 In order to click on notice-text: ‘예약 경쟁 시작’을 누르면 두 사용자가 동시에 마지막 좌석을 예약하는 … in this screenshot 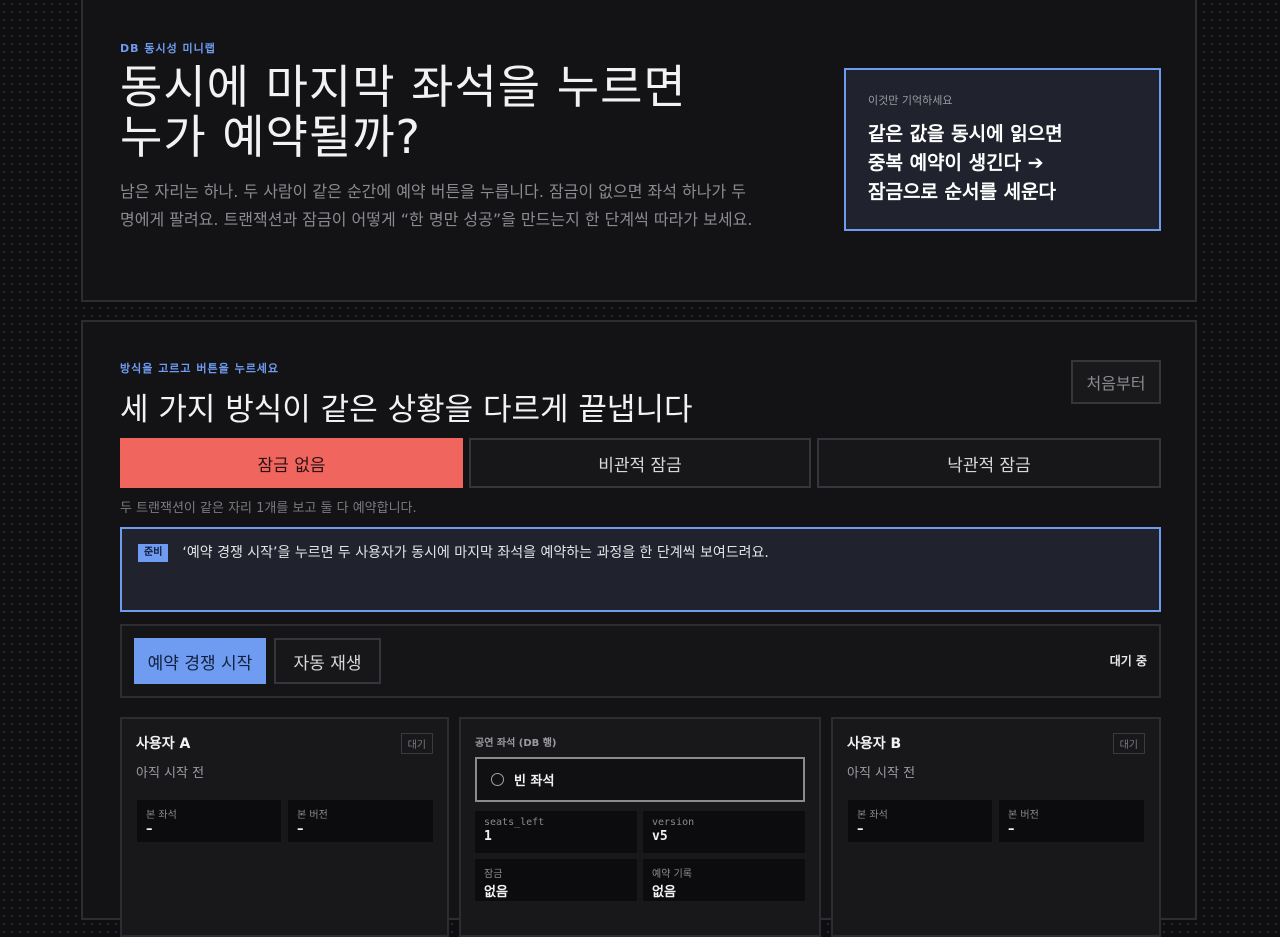, I will do `click(475, 553)`.